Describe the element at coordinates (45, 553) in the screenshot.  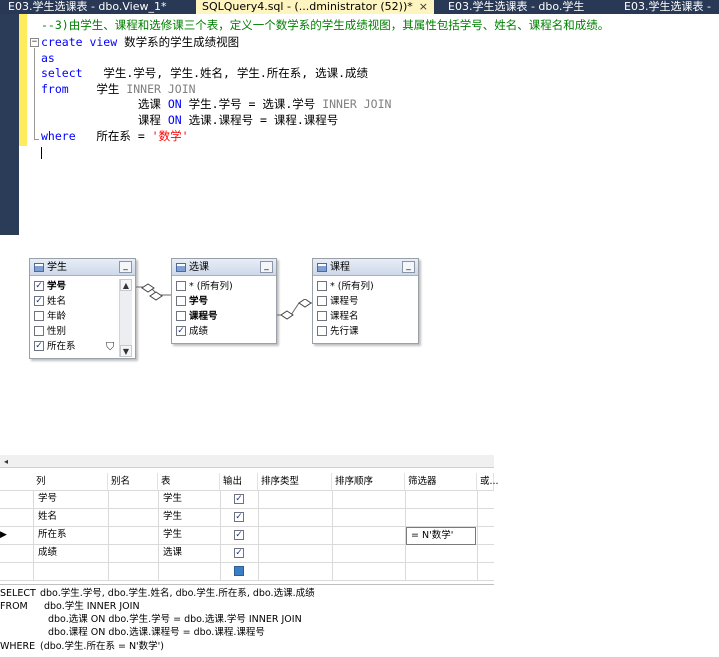
I see `grid-cell-column: 成绩` at that location.